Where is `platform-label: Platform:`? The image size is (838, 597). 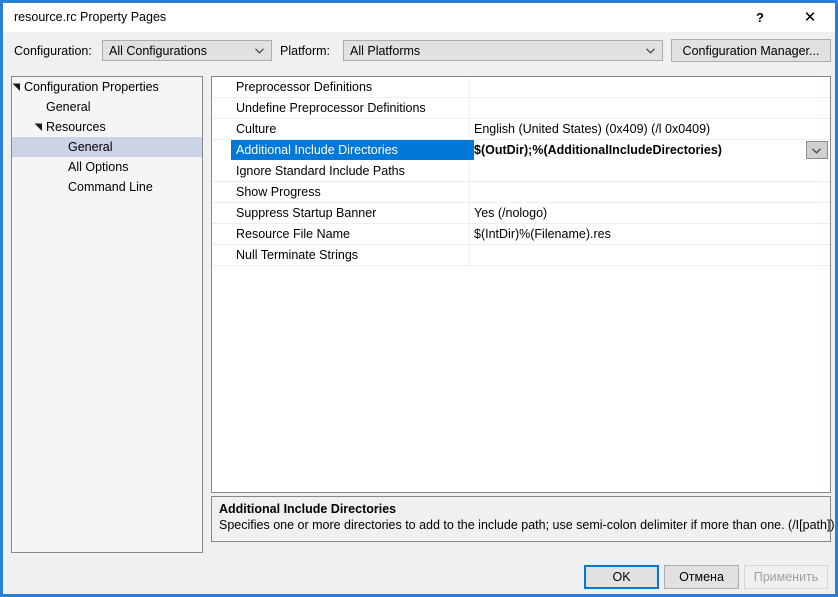 platform-label: Platform: is located at coordinates (305, 51).